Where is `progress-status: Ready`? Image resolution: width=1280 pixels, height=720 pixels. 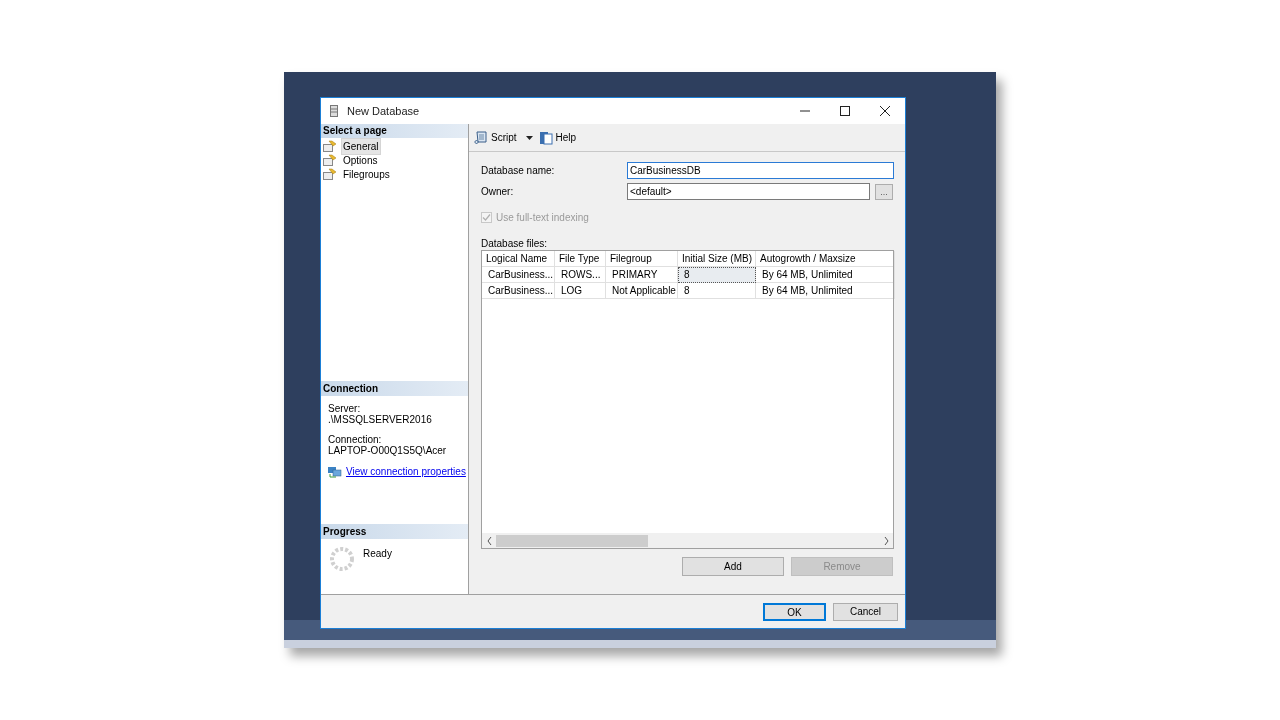
progress-status: Ready is located at coordinates (377, 554).